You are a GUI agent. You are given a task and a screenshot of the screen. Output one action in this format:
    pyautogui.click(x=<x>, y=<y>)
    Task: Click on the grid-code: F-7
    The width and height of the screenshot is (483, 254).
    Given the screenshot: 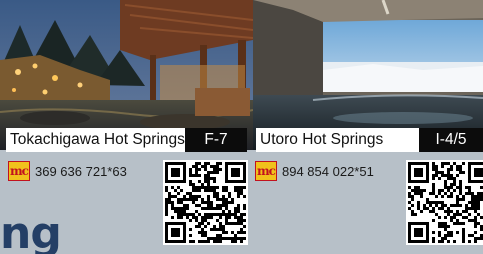 What is the action you would take?
    pyautogui.click(x=216, y=140)
    